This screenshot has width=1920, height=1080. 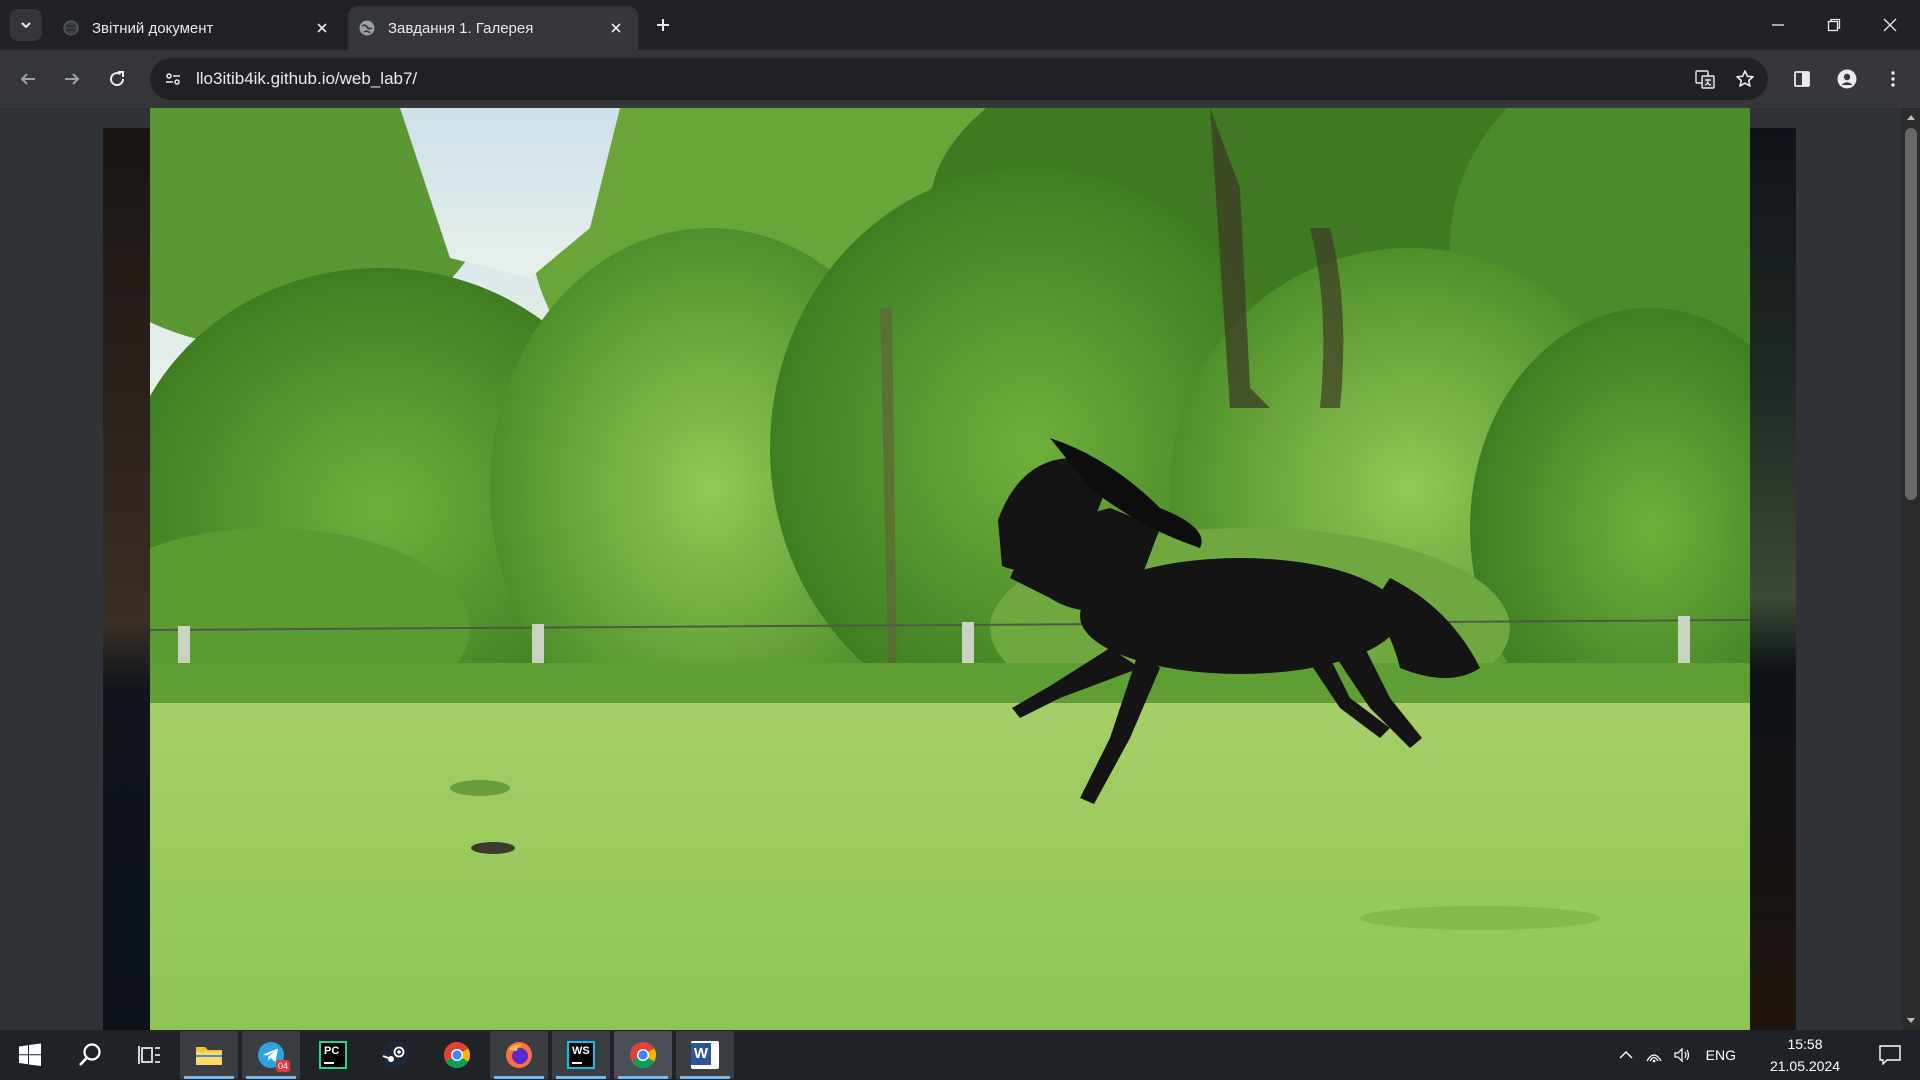 What do you see at coordinates (1626, 1055) in the screenshot?
I see `chevron-up-icon` at bounding box center [1626, 1055].